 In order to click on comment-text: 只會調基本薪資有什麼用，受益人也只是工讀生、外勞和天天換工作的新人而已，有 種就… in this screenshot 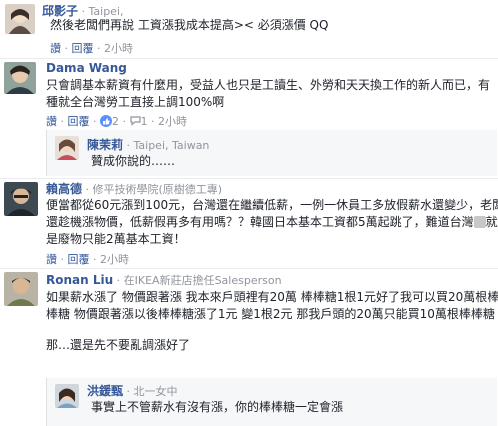, I will do `click(268, 94)`.